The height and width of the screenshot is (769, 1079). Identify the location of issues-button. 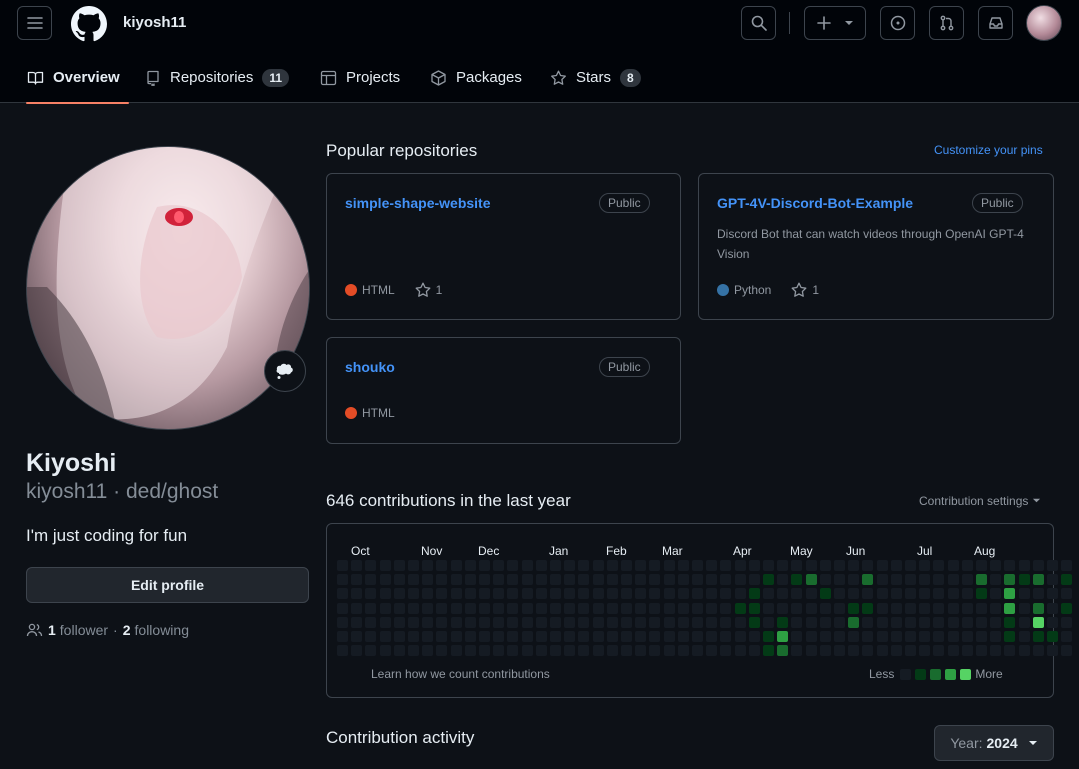
(897, 23).